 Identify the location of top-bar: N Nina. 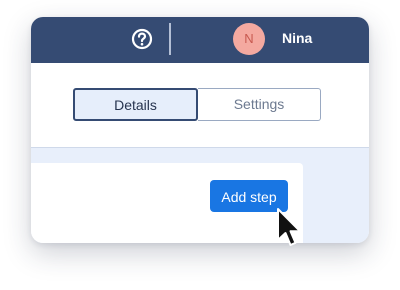
(200, 40).